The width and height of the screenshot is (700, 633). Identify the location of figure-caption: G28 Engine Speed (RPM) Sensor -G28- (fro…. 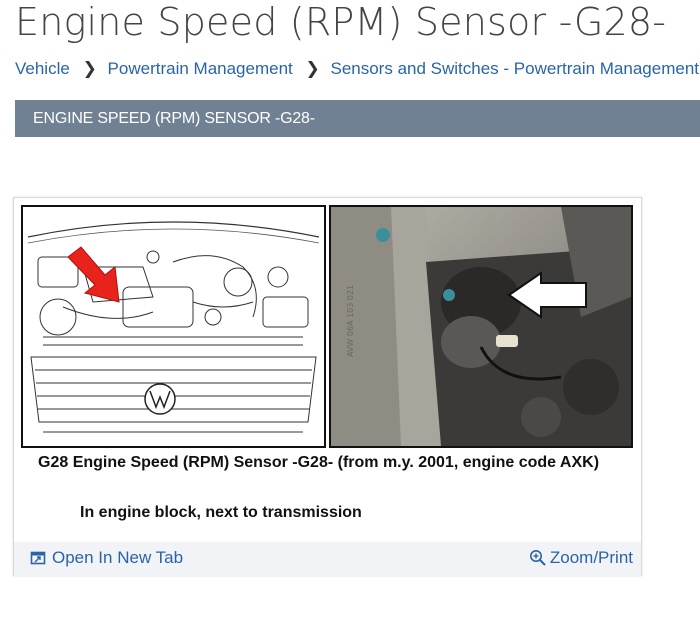
(319, 462).